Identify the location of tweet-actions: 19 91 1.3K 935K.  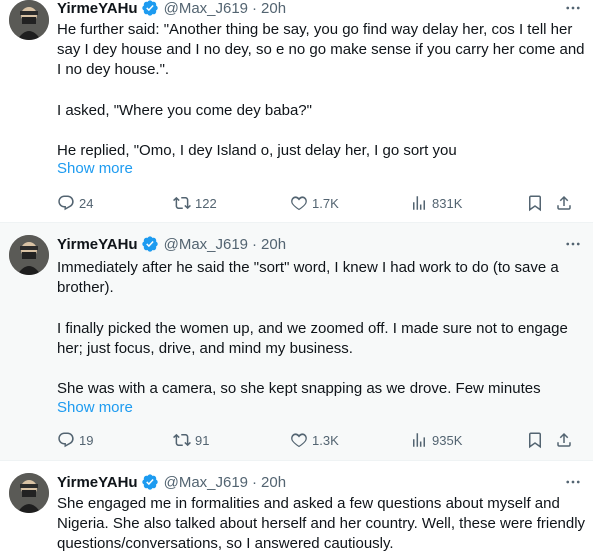
(317, 440).